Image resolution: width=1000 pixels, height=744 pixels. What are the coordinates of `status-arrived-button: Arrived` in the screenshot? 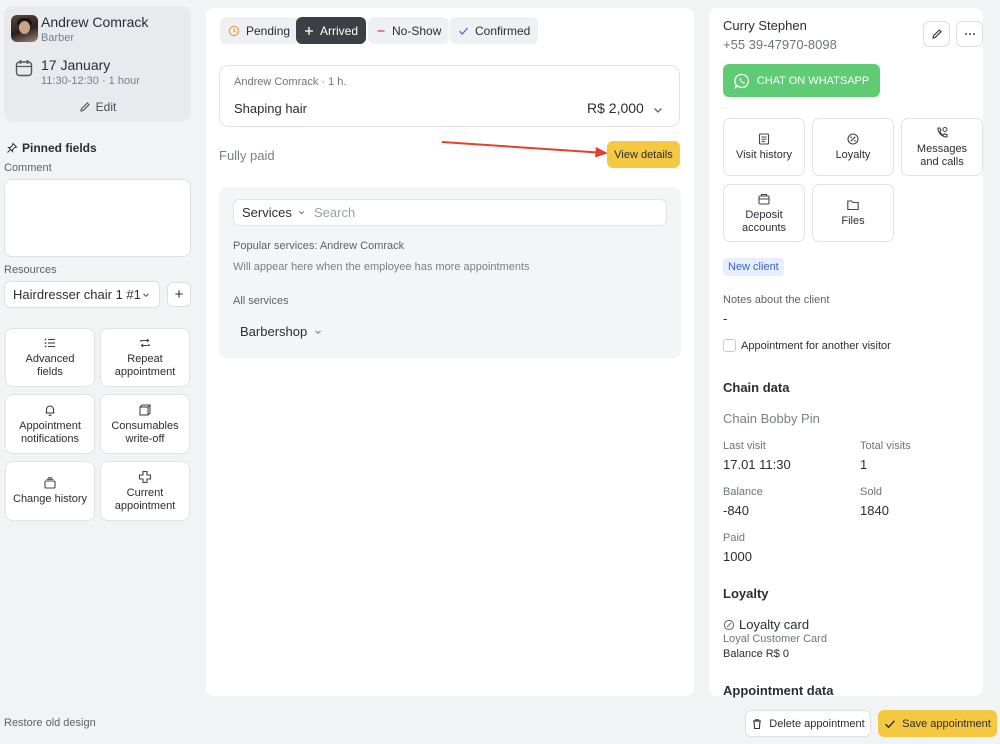 It's located at (331, 30).